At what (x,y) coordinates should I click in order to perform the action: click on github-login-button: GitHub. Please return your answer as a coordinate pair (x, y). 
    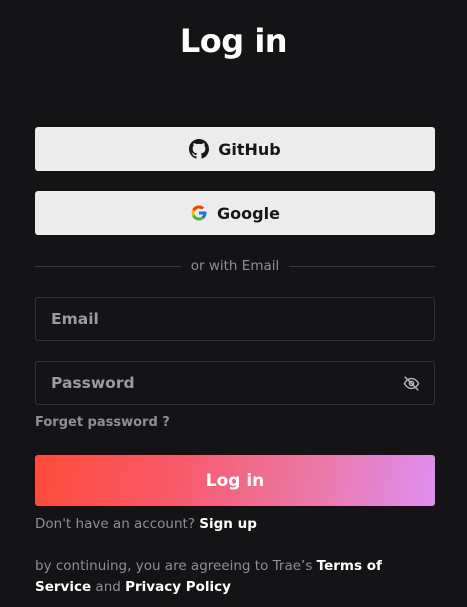
    Looking at the image, I should click on (235, 149).